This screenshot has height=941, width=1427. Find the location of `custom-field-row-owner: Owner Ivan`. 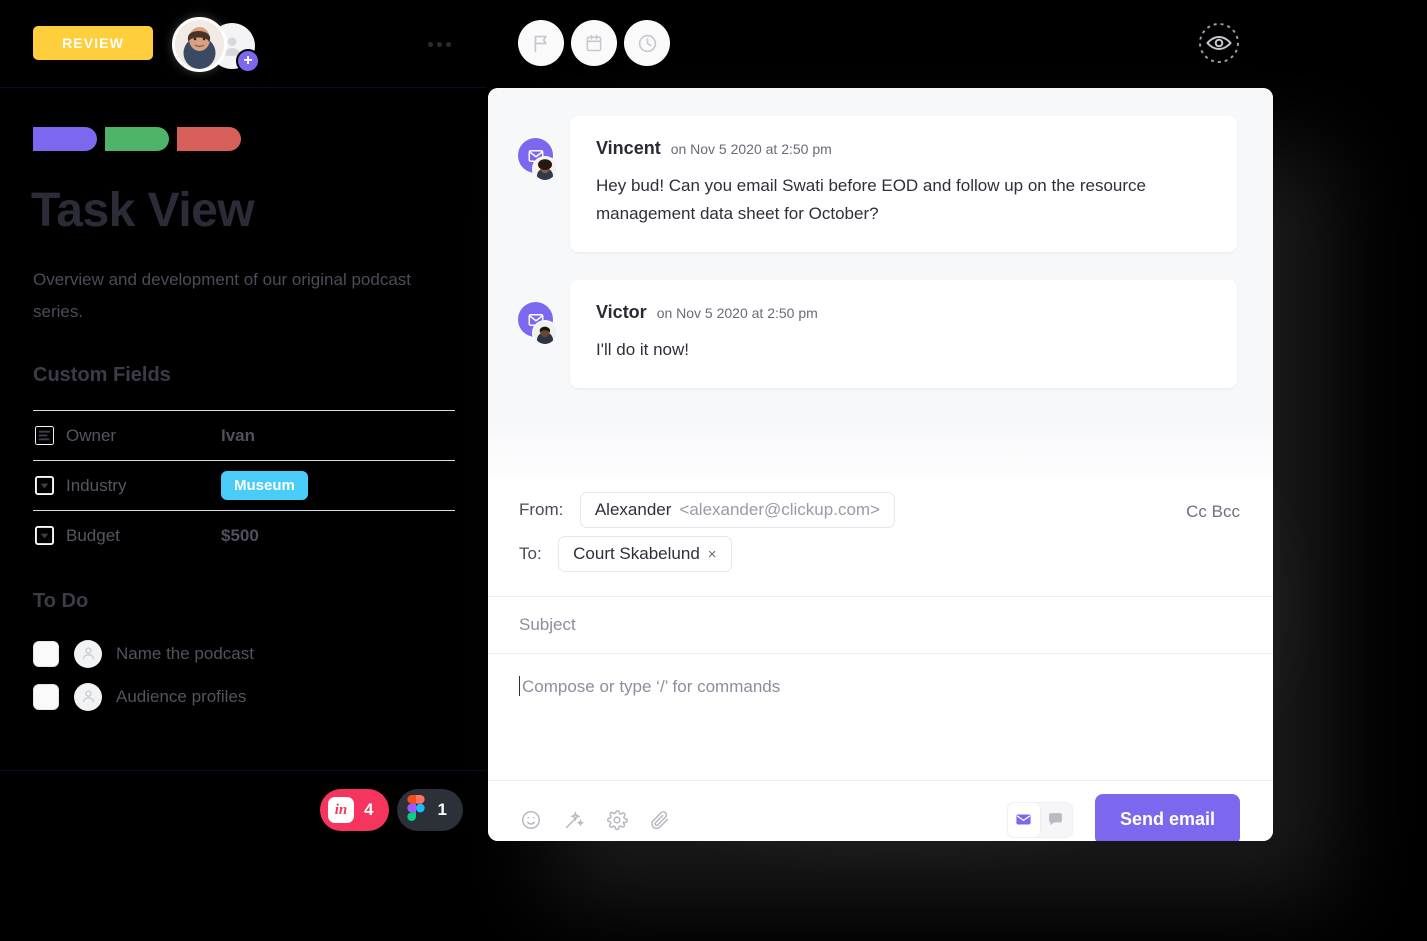

custom-field-row-owner: Owner Ivan is located at coordinates (244, 435).